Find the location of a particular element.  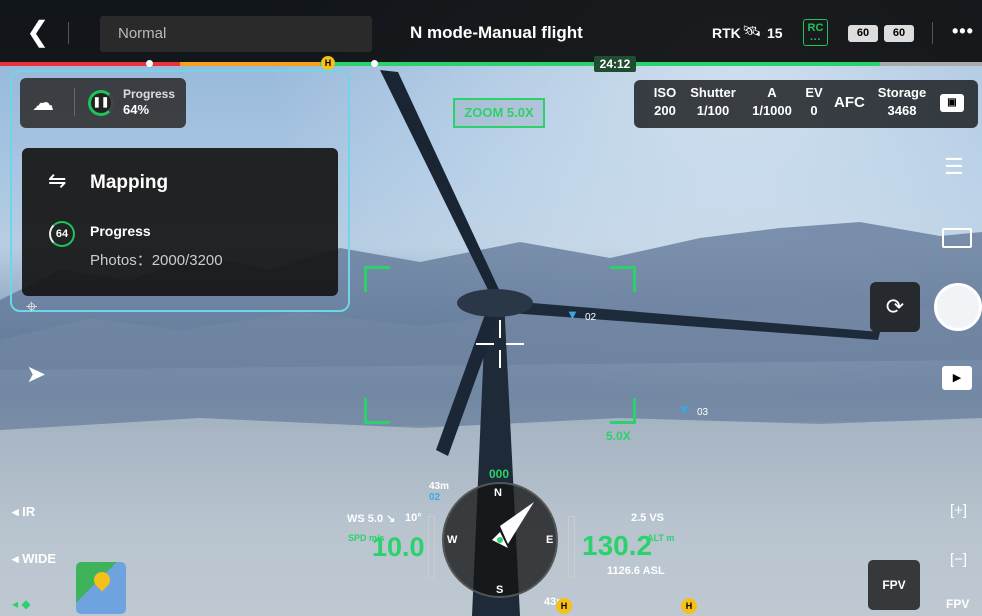

pause-icon: ❚❚ is located at coordinates (101, 103).